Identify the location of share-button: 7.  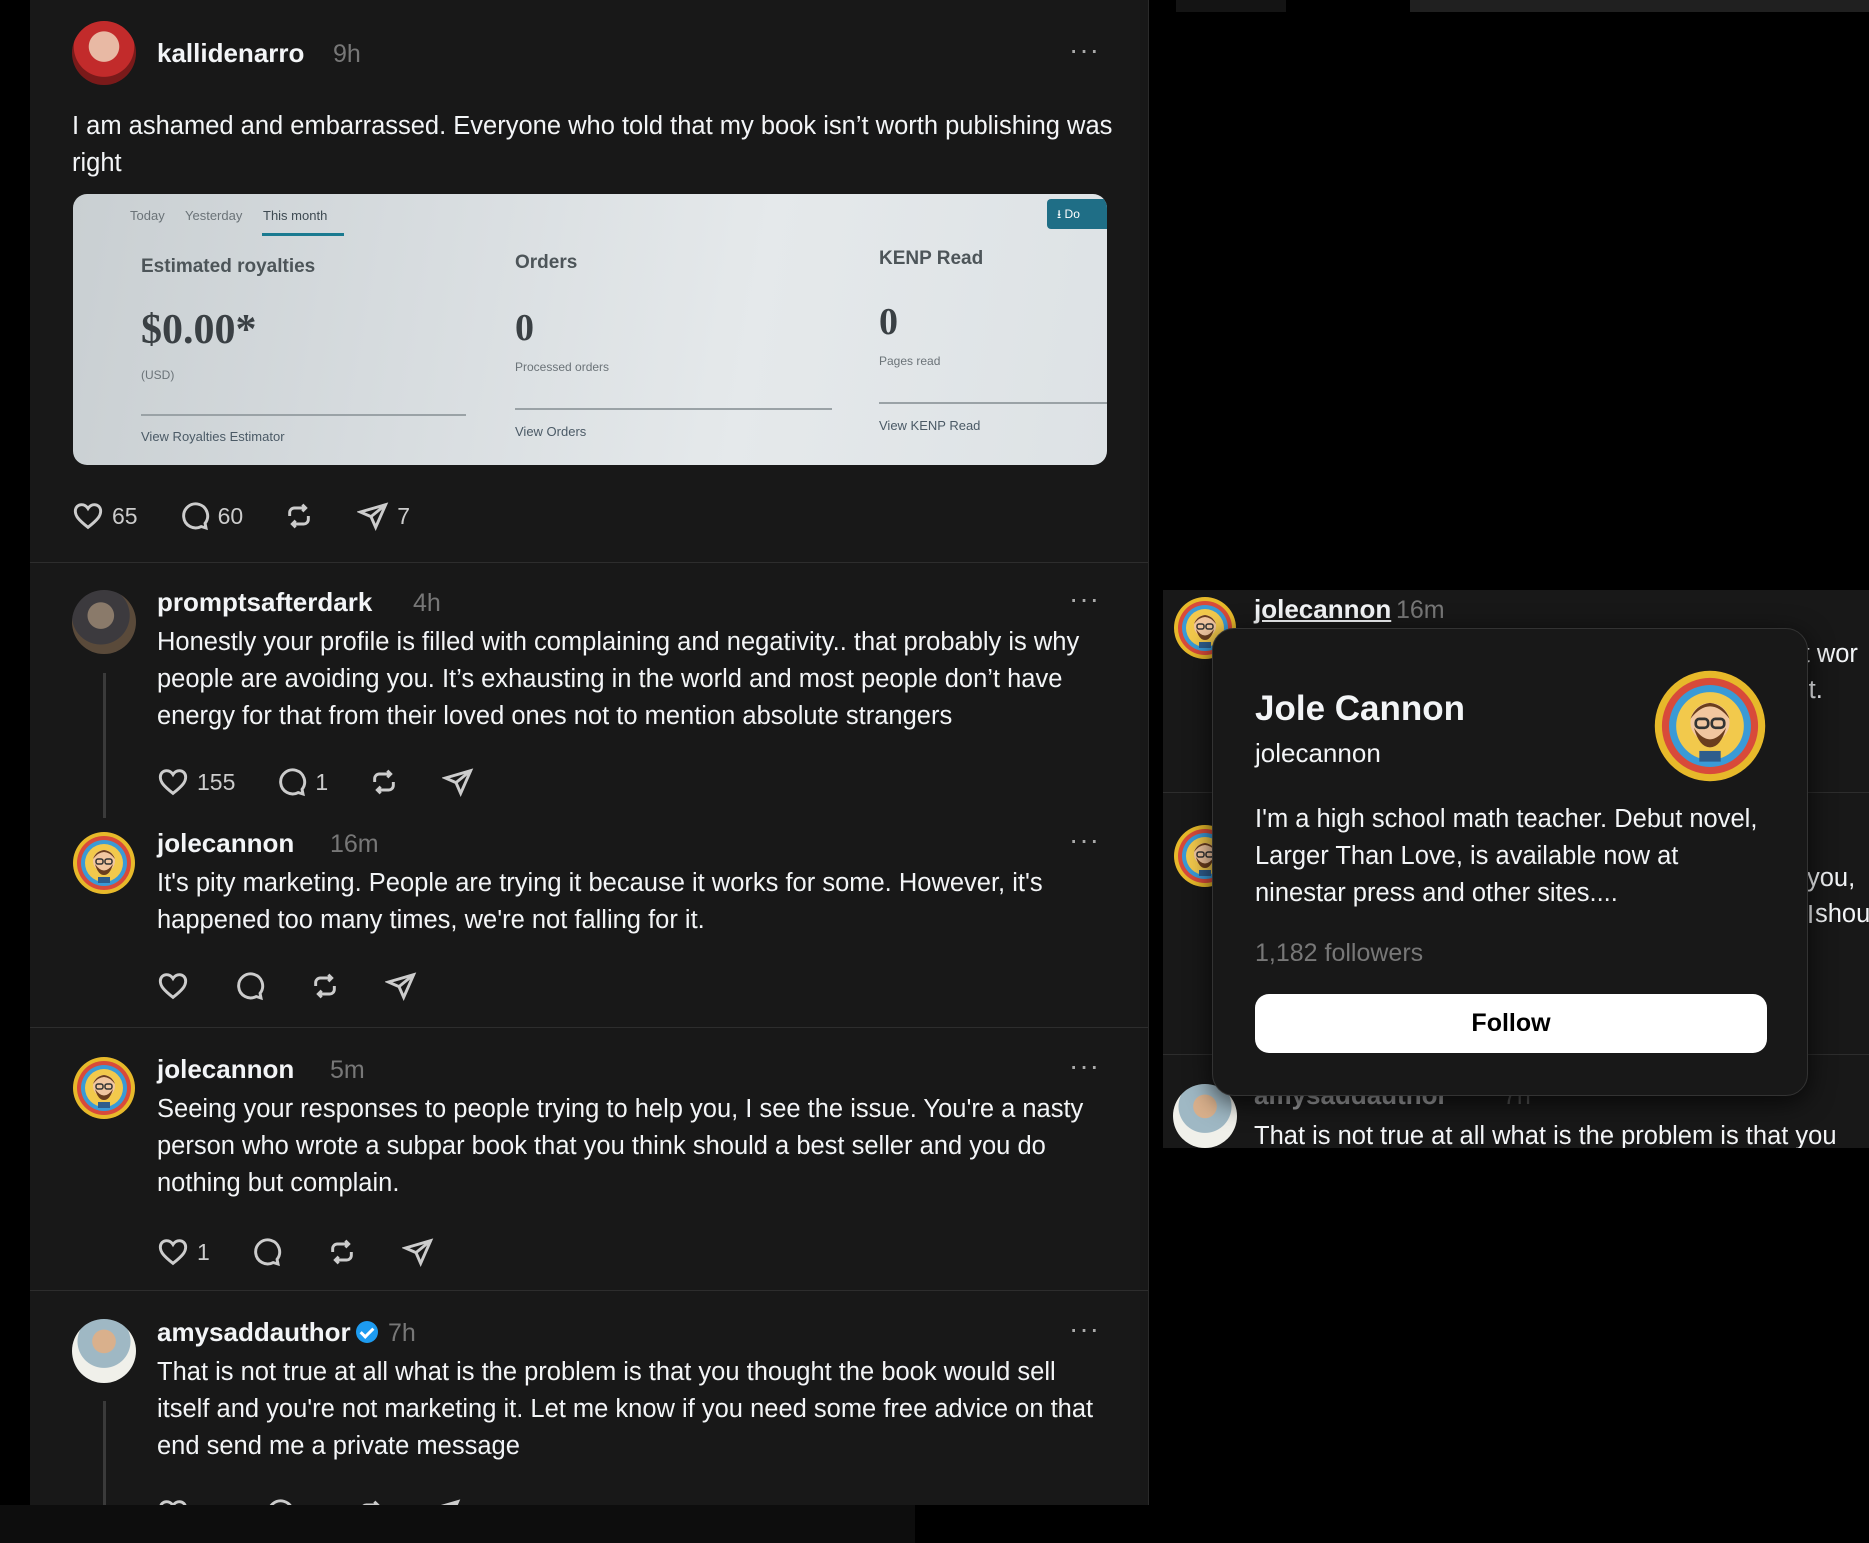
(383, 516).